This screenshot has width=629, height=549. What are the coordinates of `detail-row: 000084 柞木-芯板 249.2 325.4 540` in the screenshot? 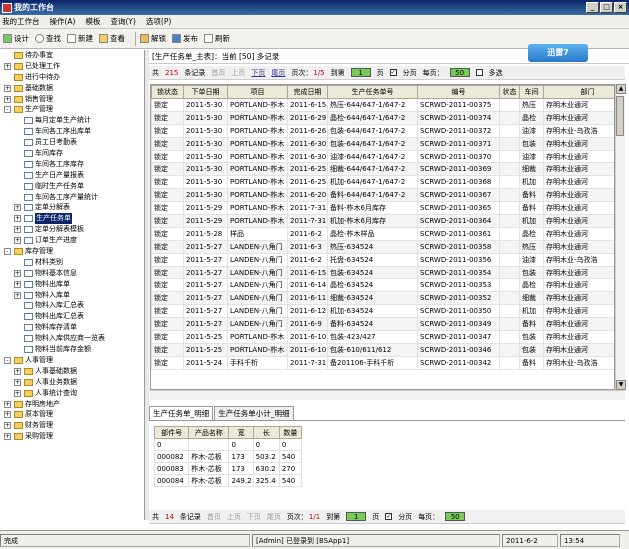 It's located at (228, 480).